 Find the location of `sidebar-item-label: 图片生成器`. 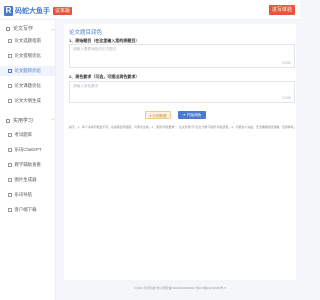

sidebar-item-label: 图片生成器 is located at coordinates (25, 179).